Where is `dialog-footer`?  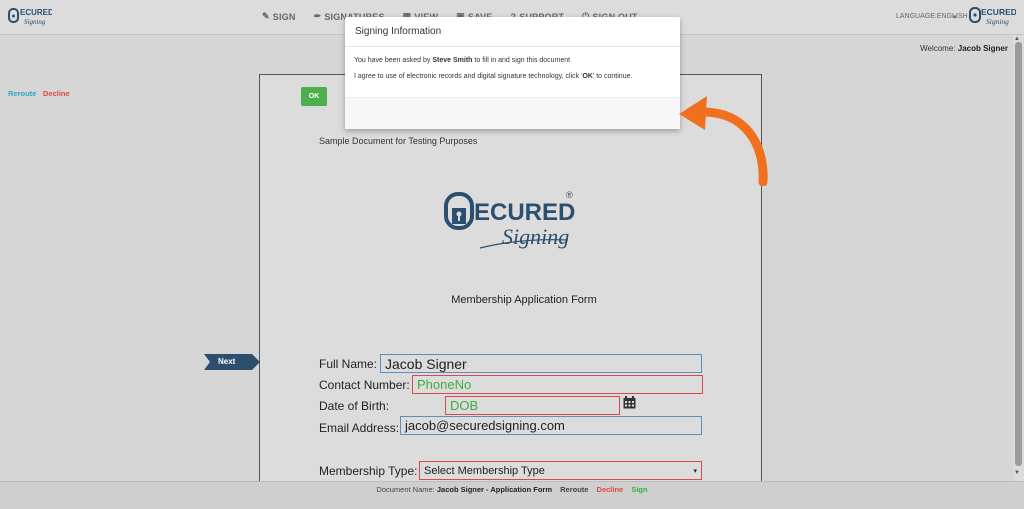 dialog-footer is located at coordinates (512, 113).